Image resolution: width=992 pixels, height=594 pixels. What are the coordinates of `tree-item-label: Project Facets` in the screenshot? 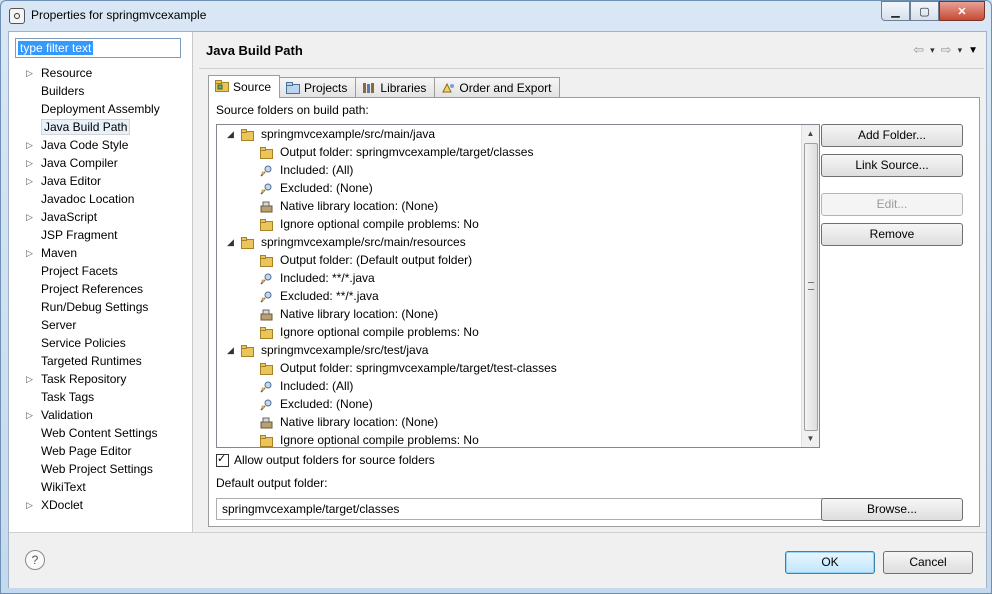 It's located at (79, 271).